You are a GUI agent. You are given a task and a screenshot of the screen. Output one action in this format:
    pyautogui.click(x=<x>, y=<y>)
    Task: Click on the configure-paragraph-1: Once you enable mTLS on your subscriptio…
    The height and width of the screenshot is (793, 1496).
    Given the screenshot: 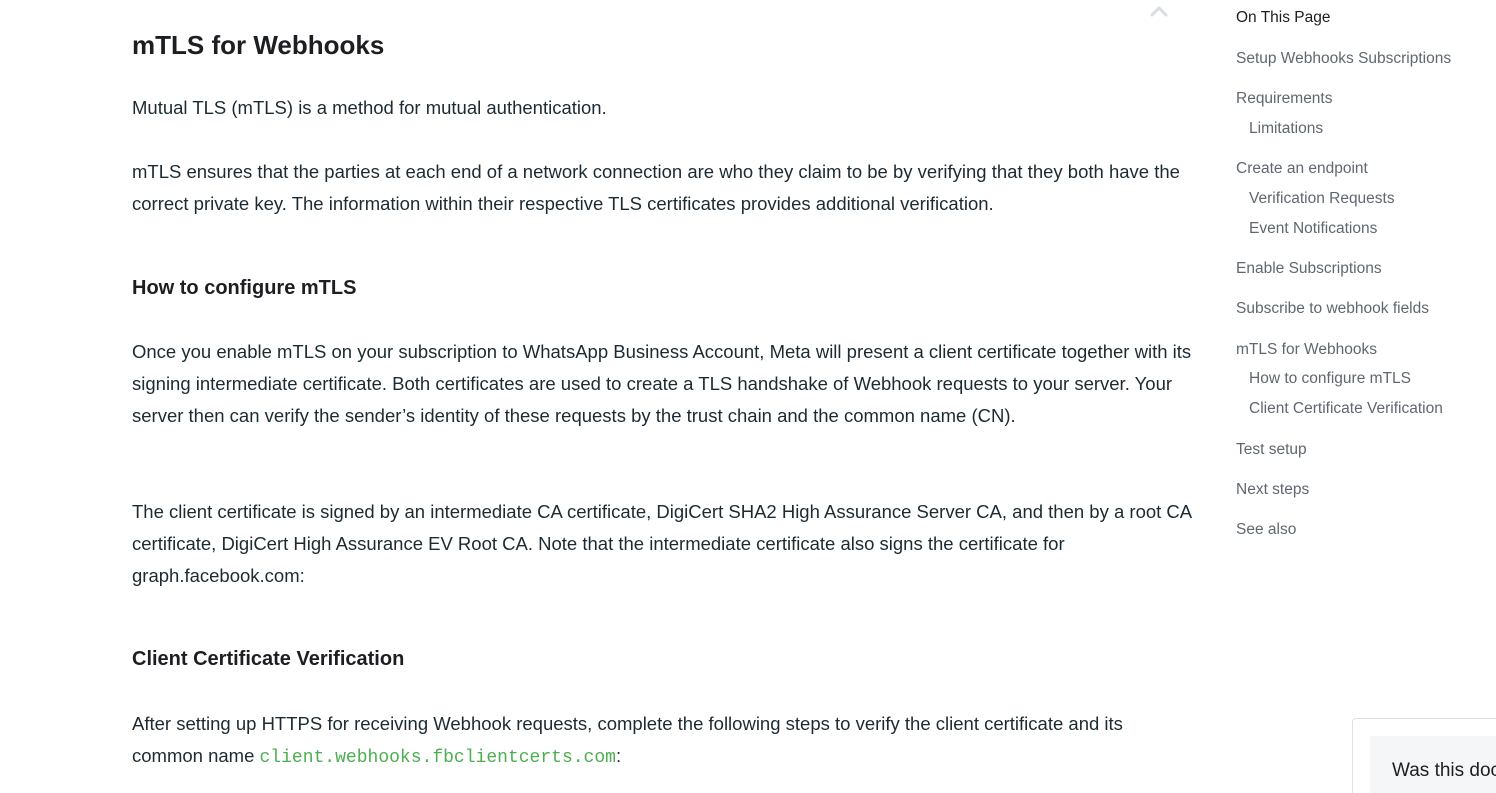 What is the action you would take?
    pyautogui.click(x=662, y=383)
    